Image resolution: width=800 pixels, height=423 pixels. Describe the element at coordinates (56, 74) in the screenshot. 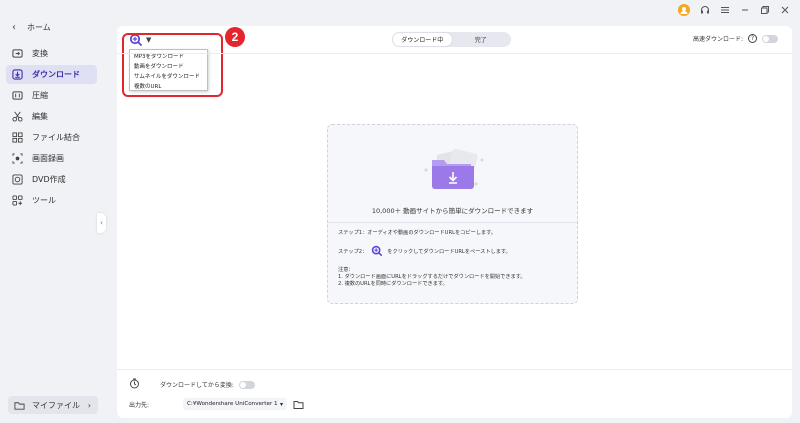

I see `sidebar-item-label: ダウンロード` at that location.